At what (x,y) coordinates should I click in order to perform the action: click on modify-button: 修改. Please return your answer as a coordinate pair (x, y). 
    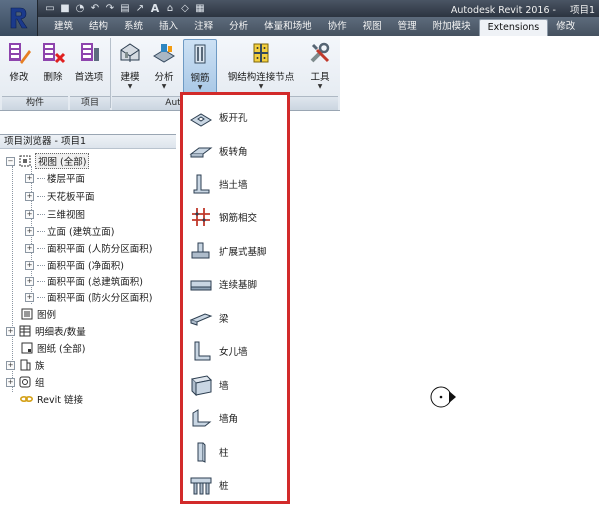
    Looking at the image, I should click on (19, 67).